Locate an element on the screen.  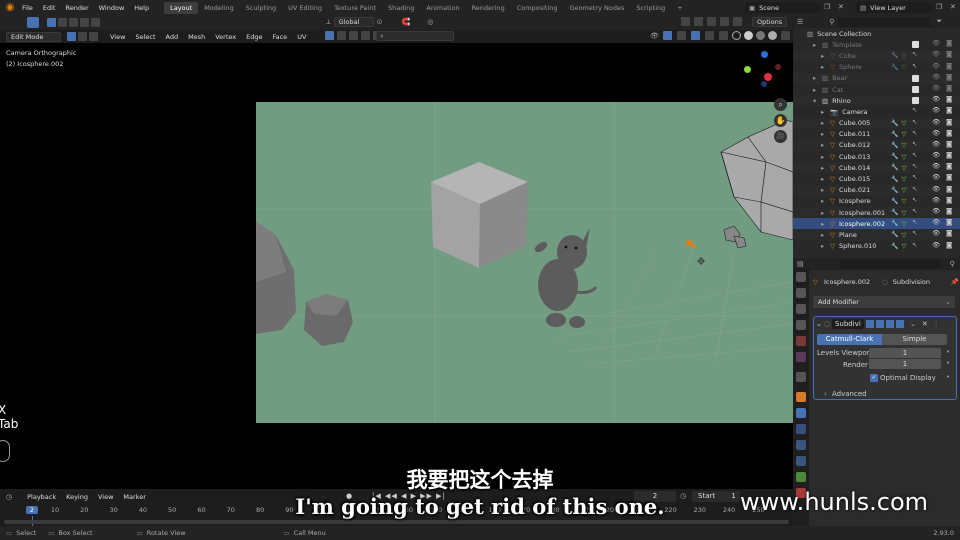
outliner-search-input is located at coordinates (884, 21).